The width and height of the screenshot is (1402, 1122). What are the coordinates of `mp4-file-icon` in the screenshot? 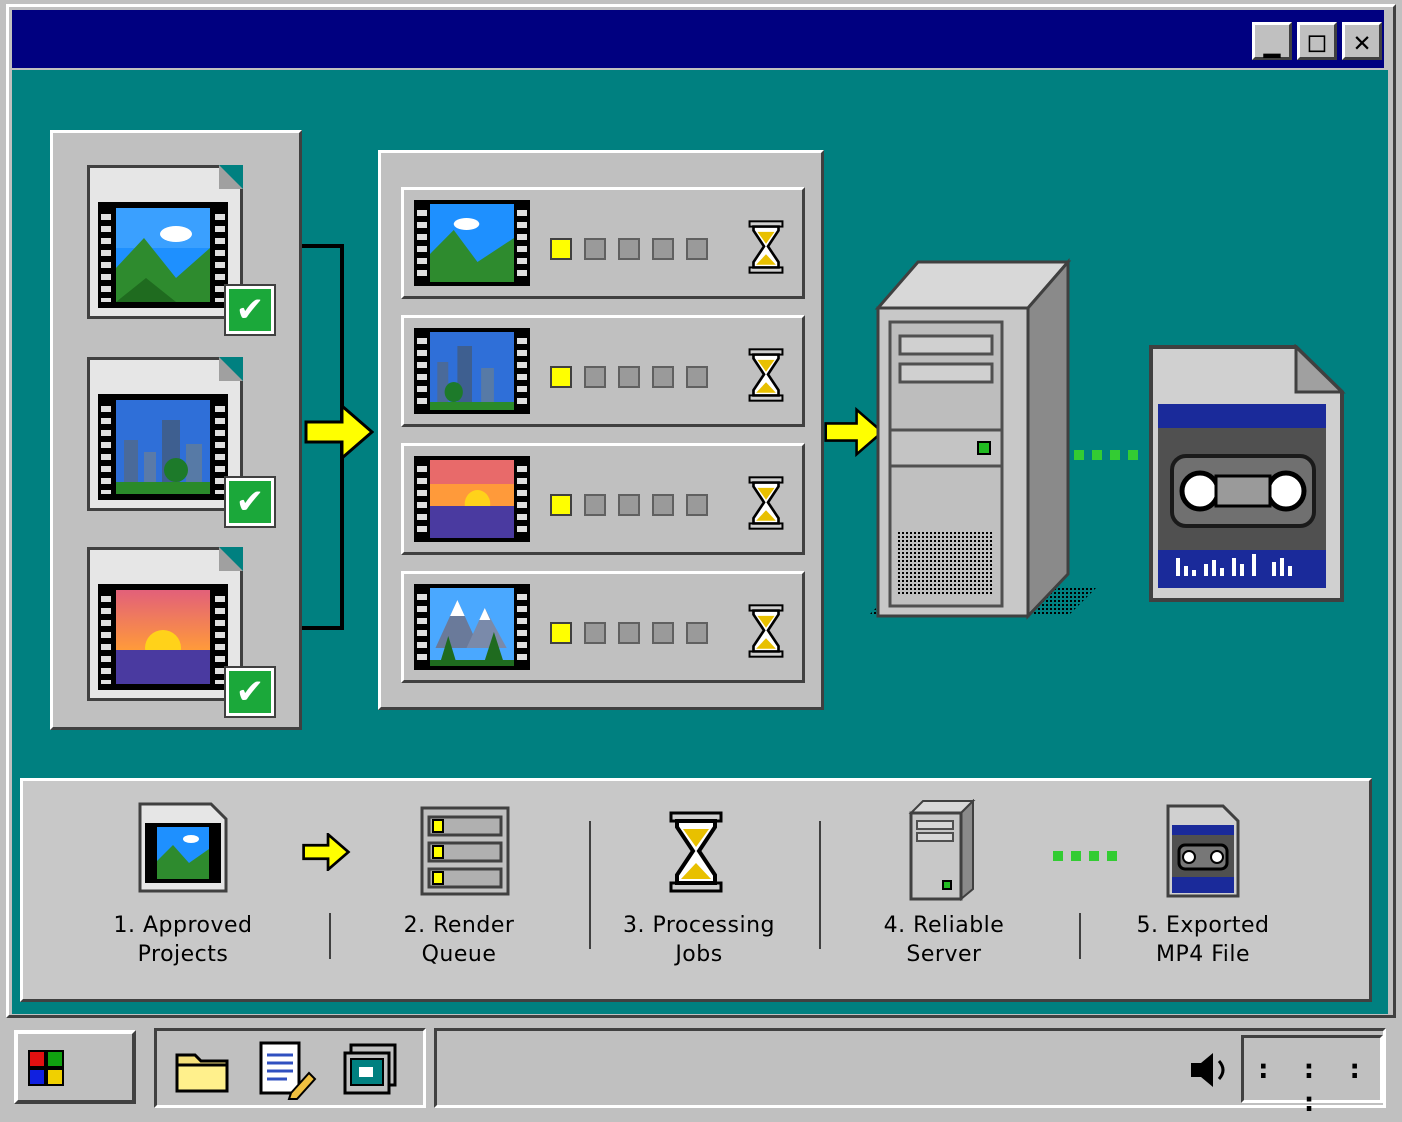 It's located at (1203, 851).